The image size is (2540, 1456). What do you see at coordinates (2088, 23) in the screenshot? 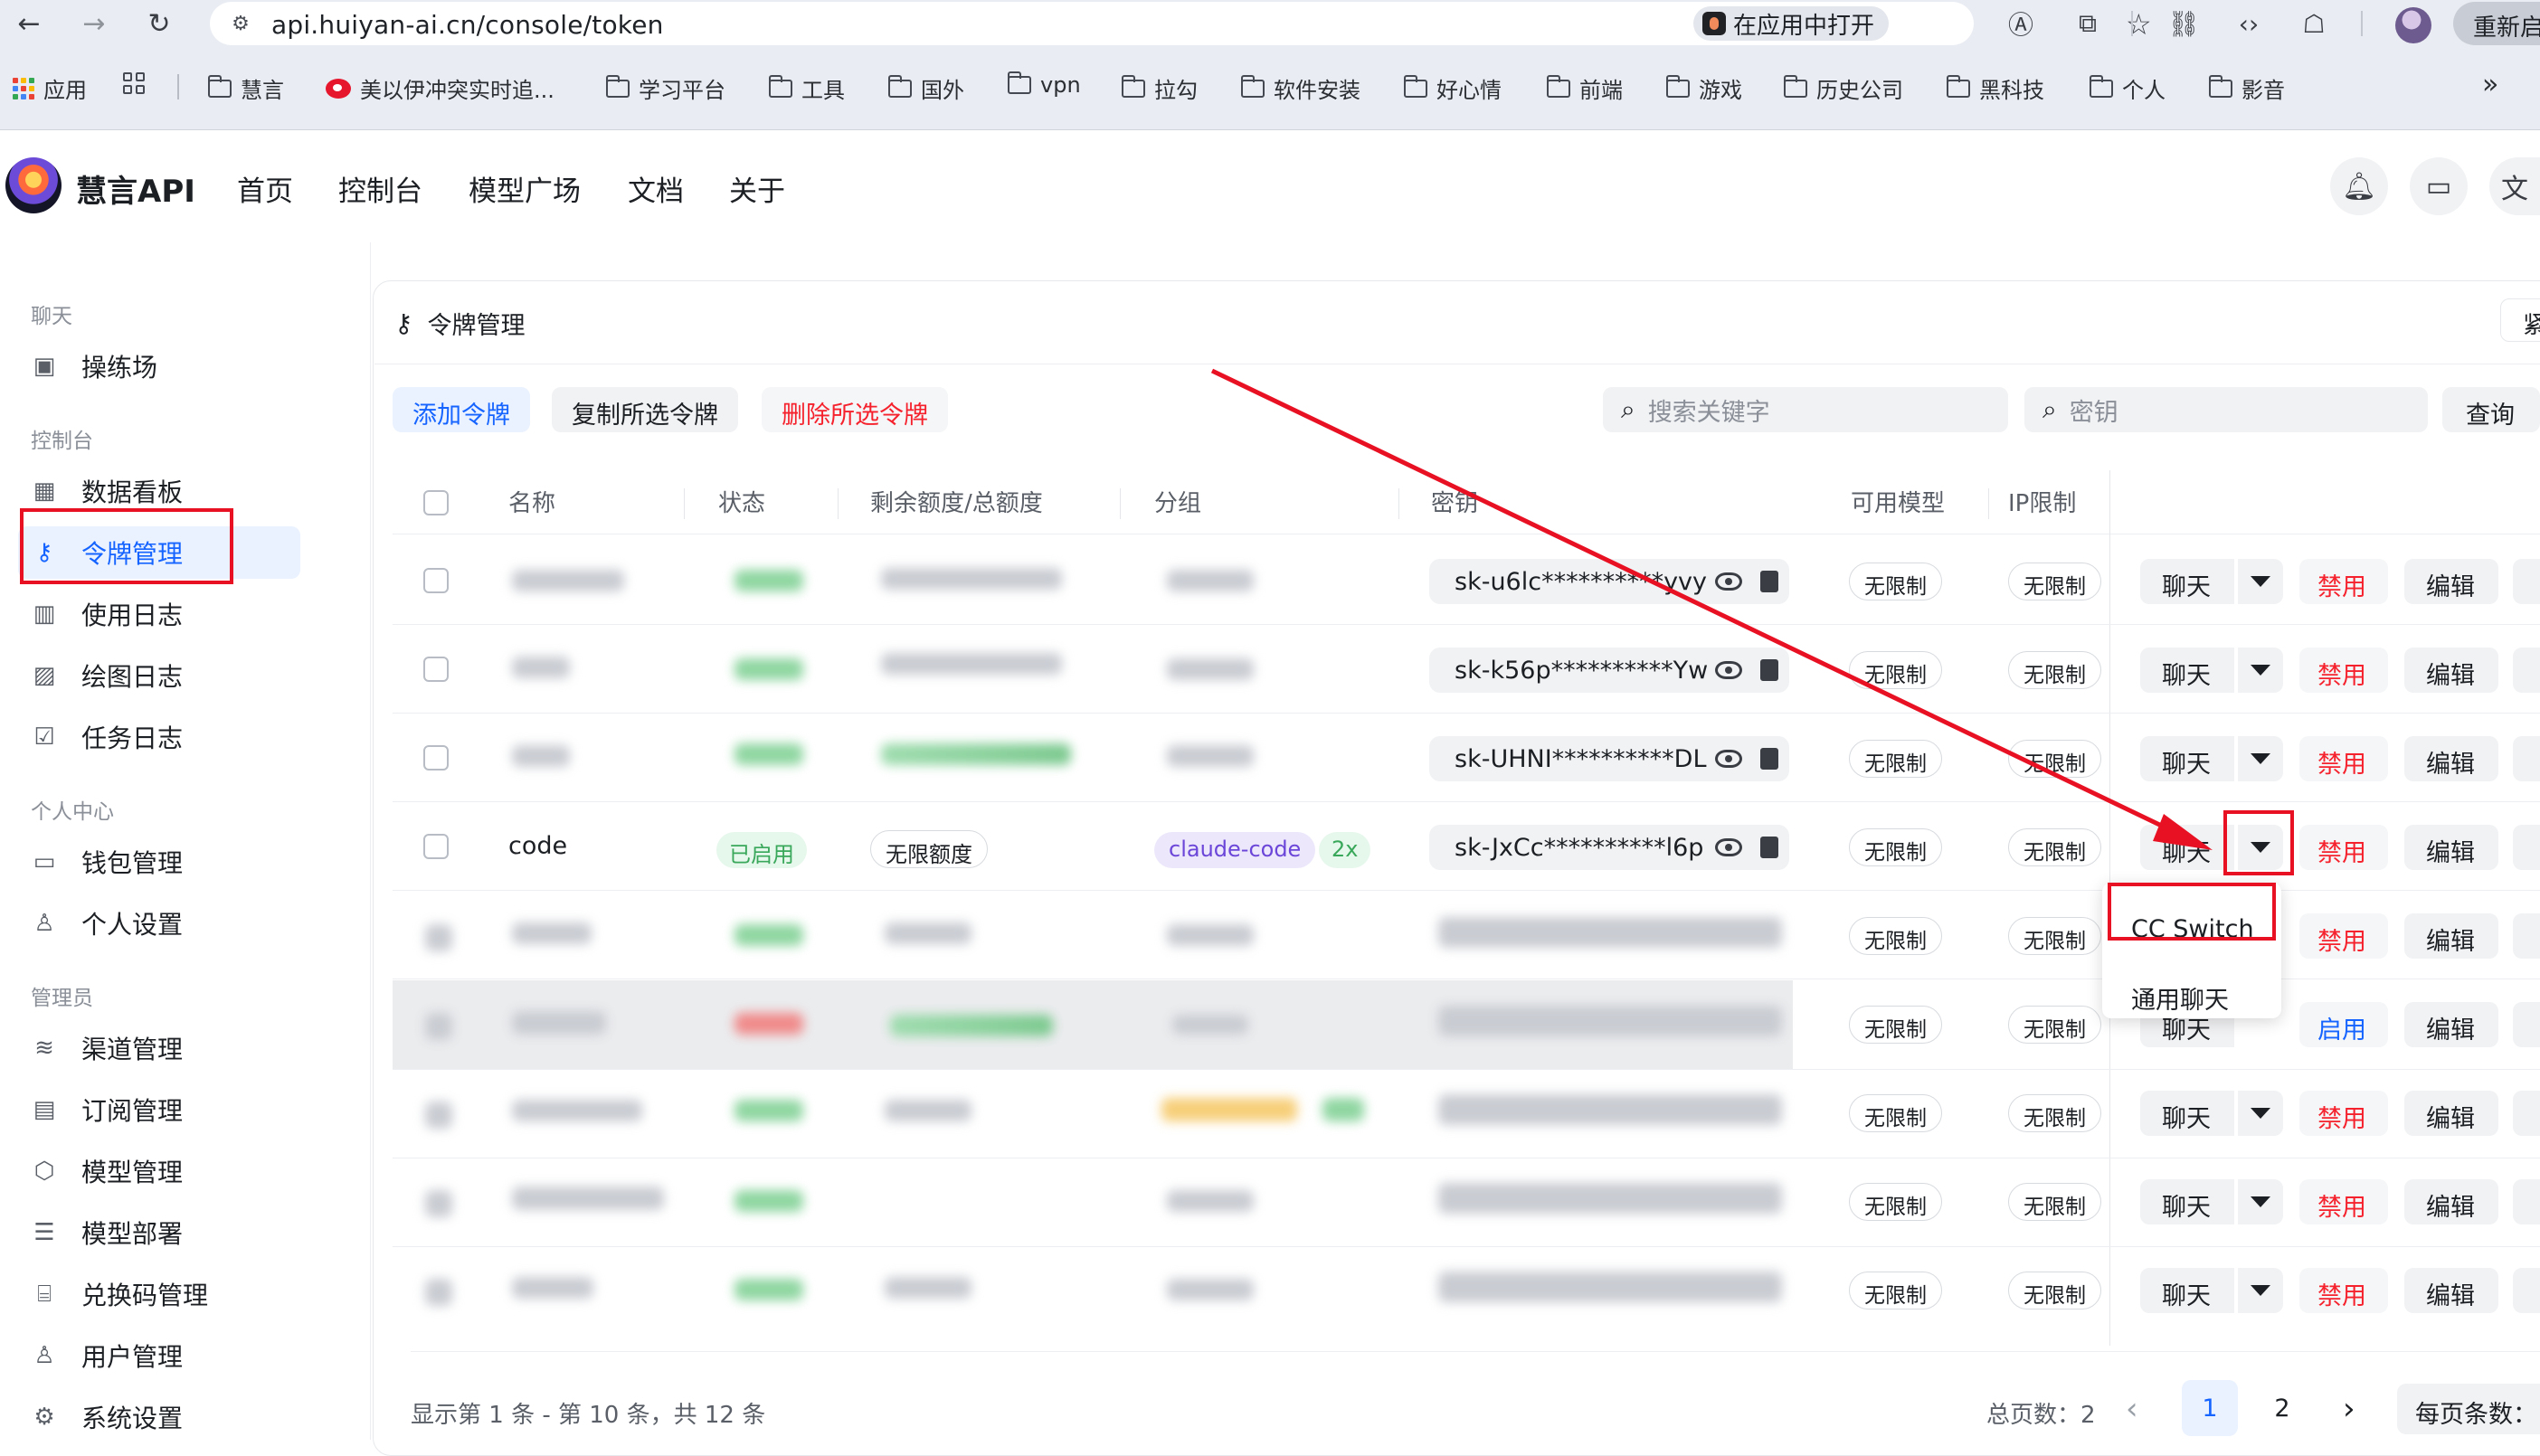
I see `extensions-puzzle-icon: ⧉` at bounding box center [2088, 23].